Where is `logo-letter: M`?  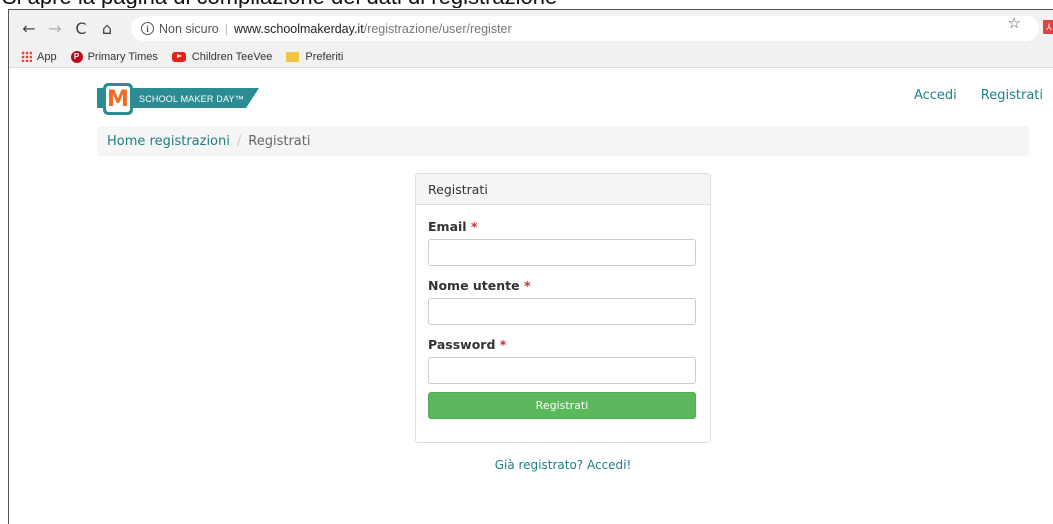 logo-letter: M is located at coordinates (118, 99).